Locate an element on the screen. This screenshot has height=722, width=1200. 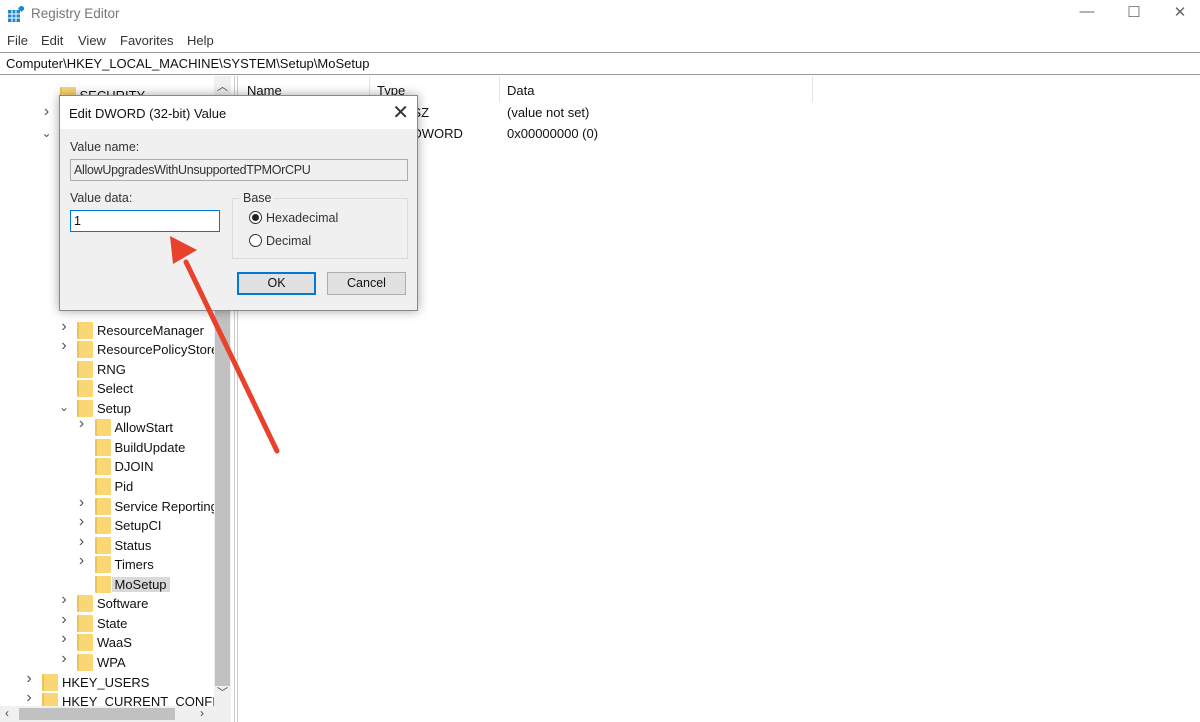
tree-node: Select is located at coordinates (107, 388).